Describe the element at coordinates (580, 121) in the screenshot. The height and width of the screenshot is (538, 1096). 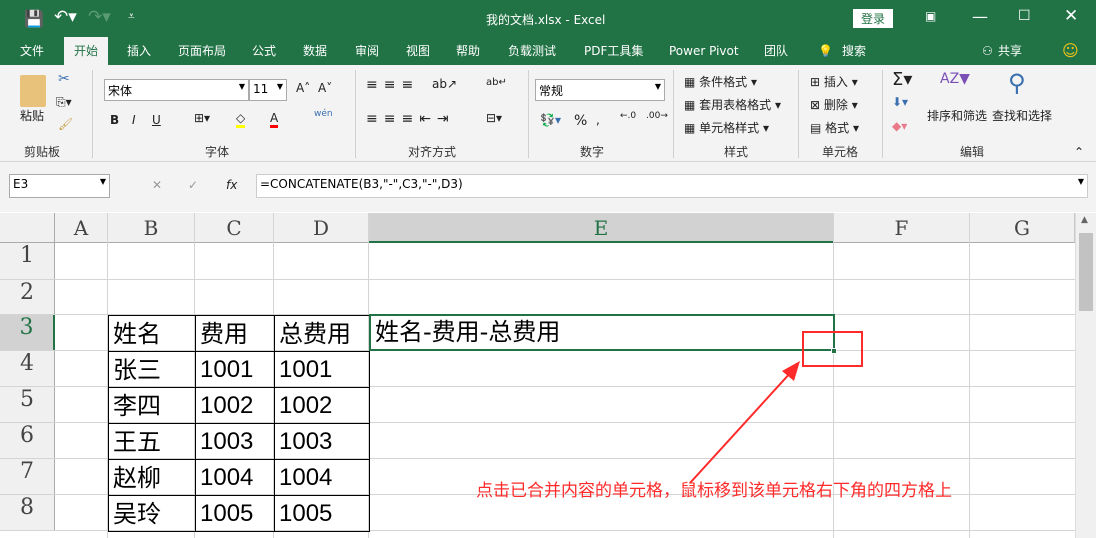
I see `percent-icon: %` at that location.